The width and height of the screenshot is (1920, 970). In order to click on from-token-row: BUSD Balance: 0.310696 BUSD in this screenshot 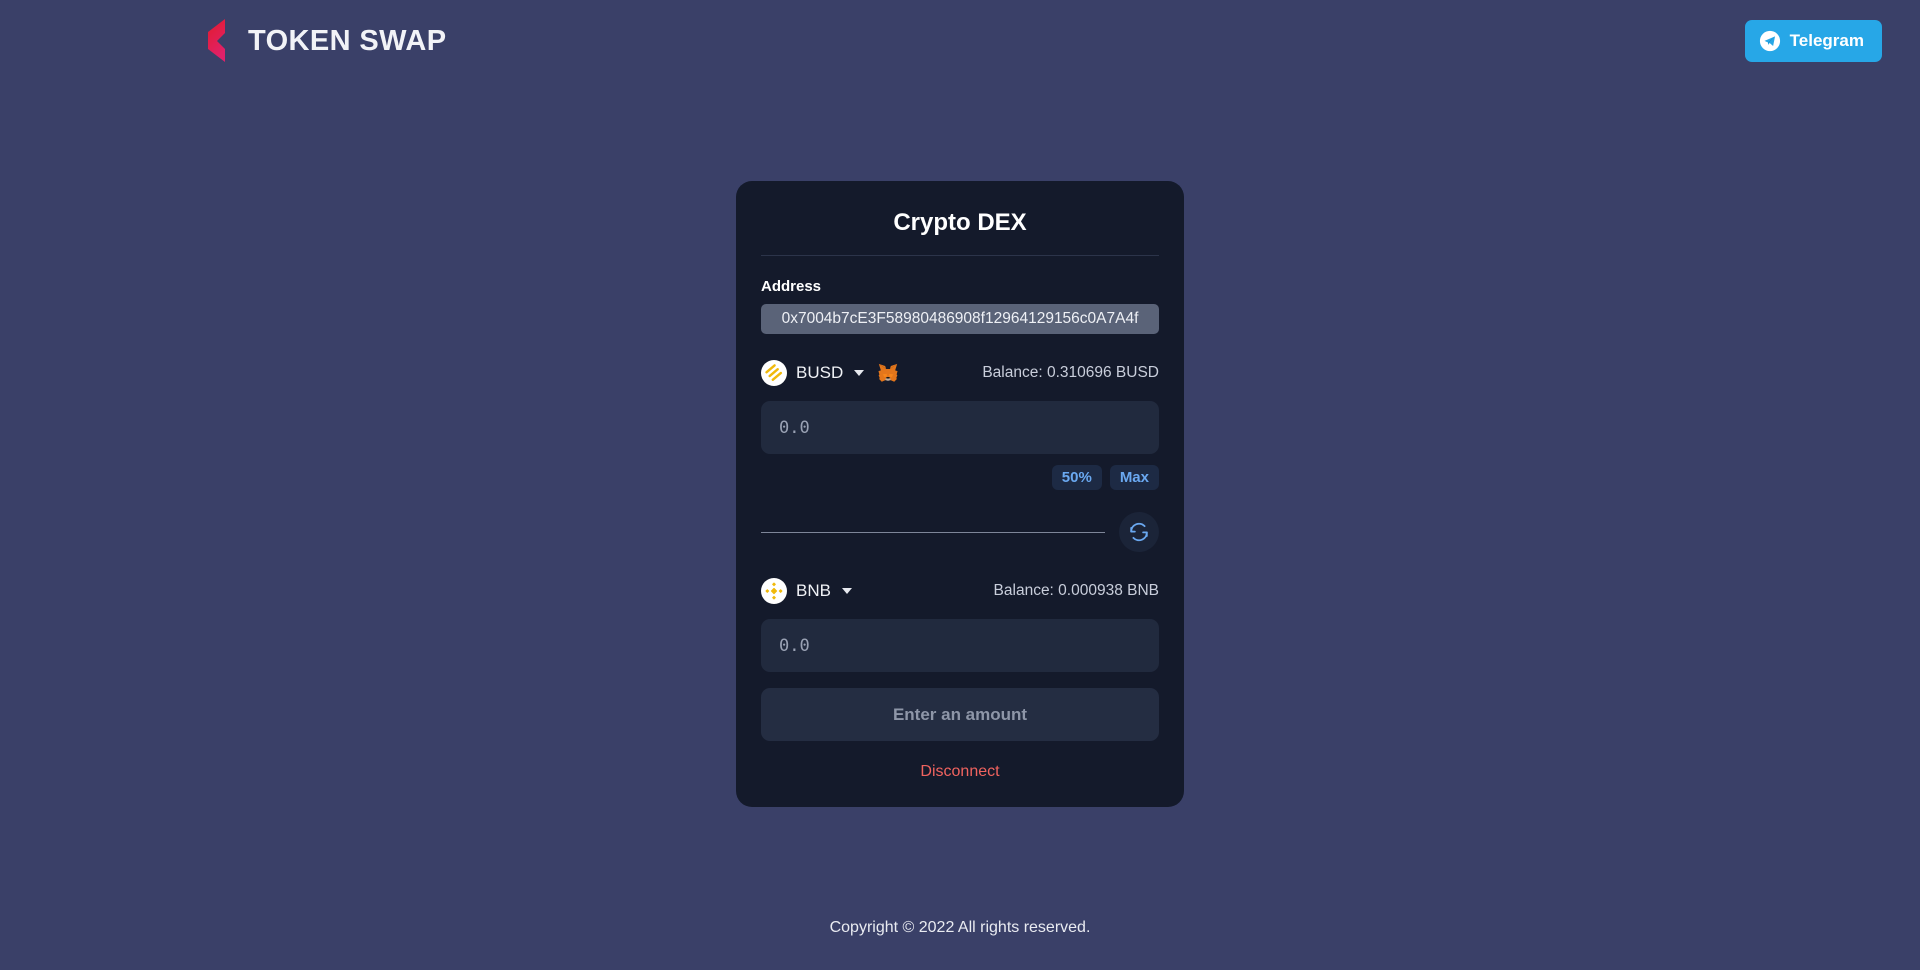, I will do `click(960, 373)`.